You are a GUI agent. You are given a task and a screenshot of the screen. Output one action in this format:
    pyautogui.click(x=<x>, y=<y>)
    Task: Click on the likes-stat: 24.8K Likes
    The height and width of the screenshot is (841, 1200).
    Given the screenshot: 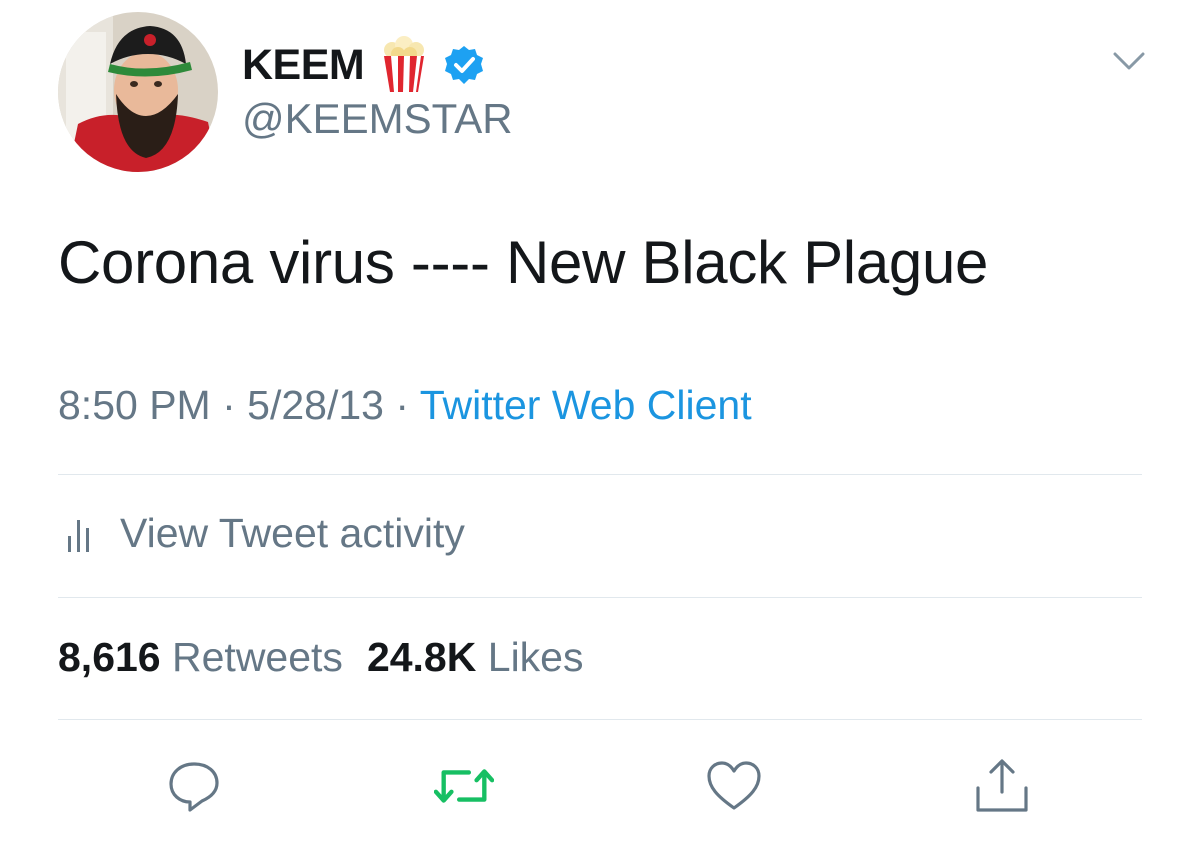 What is the action you would take?
    pyautogui.click(x=475, y=657)
    